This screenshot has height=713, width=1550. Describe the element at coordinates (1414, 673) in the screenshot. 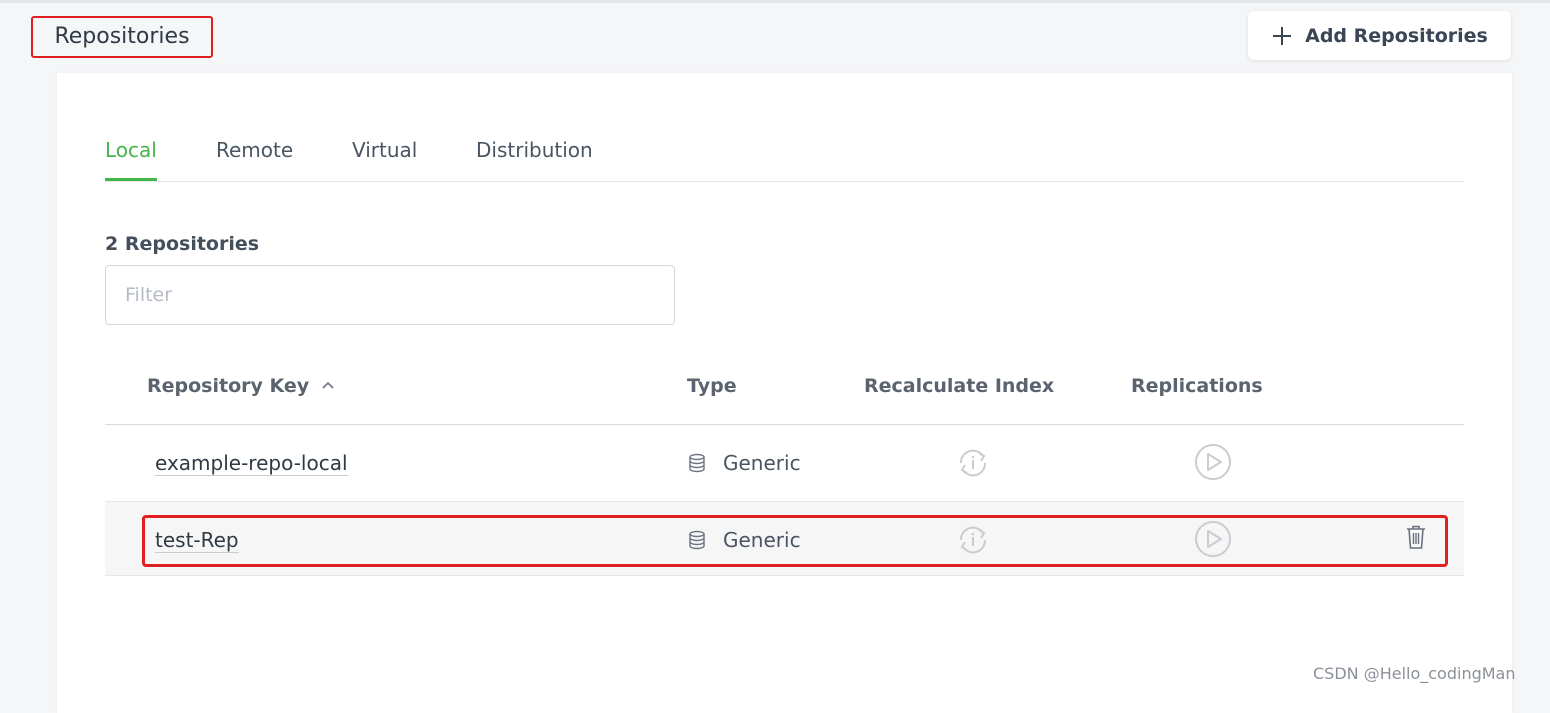

I see `watermark: CSDN @Hello_codingMan` at that location.